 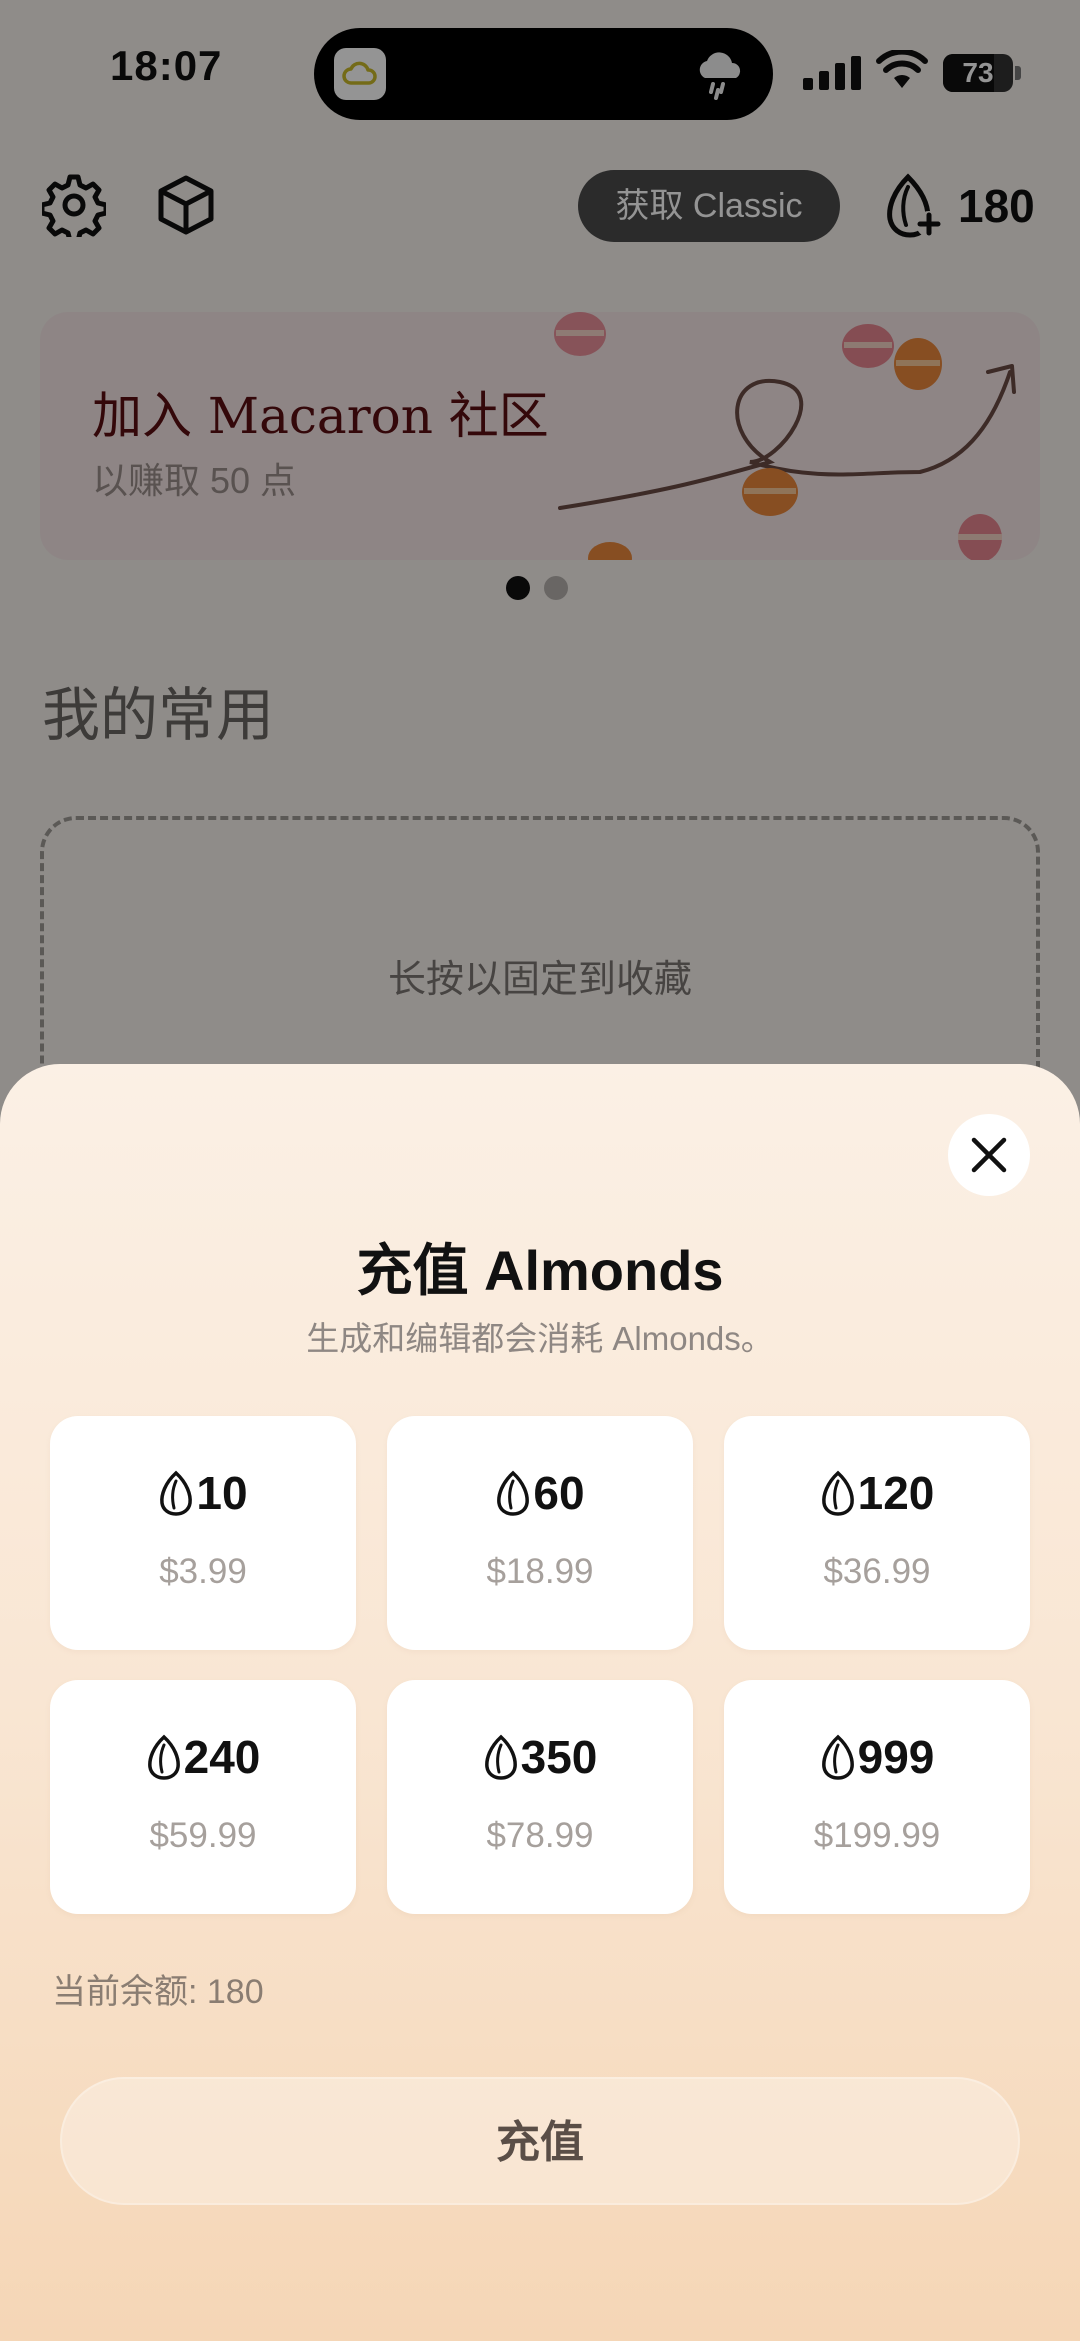 What do you see at coordinates (559, 1493) in the screenshot?
I see `package-amount: 60` at bounding box center [559, 1493].